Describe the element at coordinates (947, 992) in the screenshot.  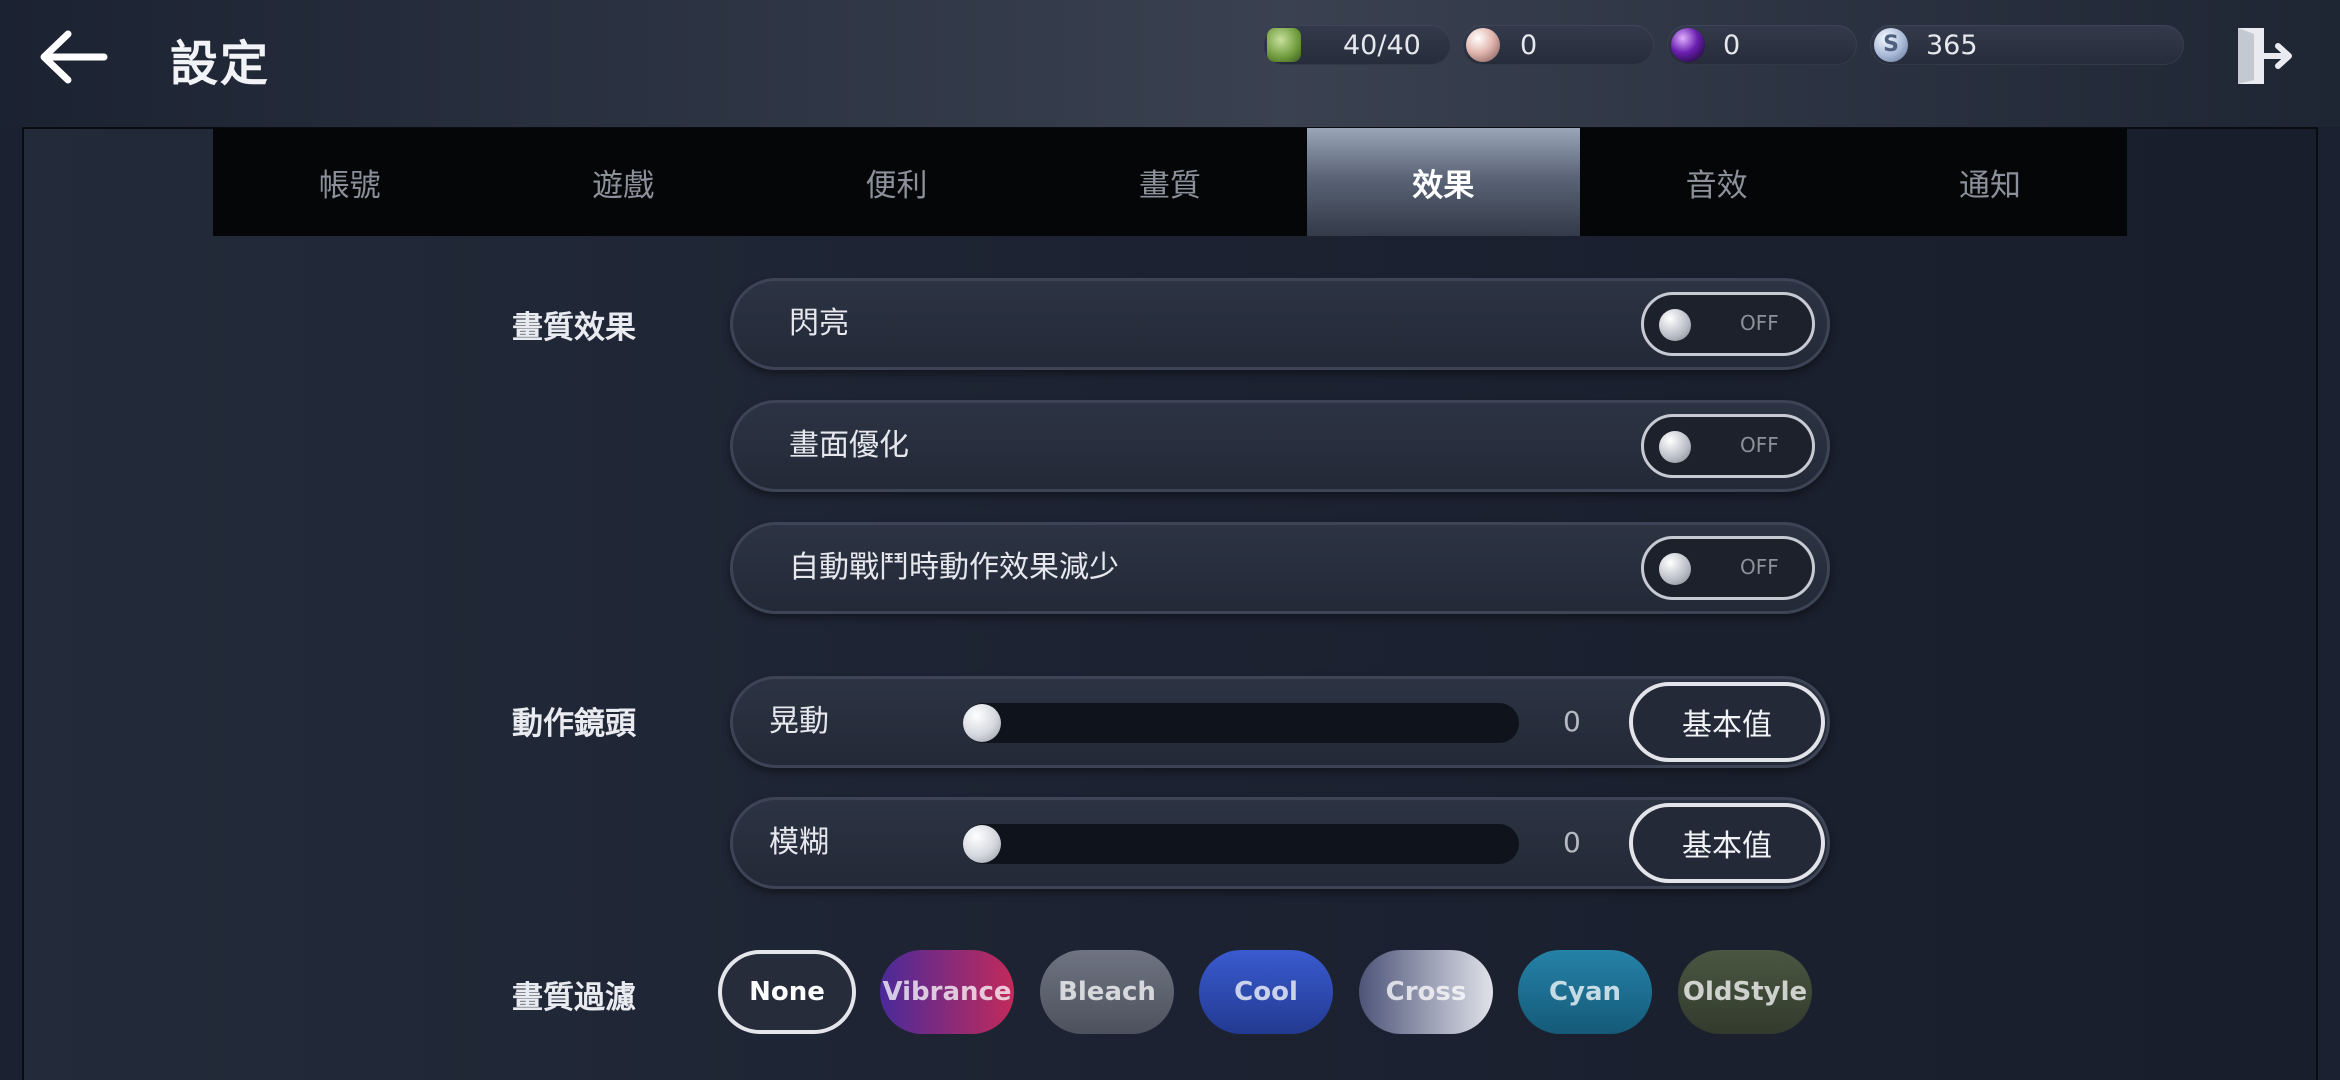
I see `filter-vibrance-button: Vibrance` at that location.